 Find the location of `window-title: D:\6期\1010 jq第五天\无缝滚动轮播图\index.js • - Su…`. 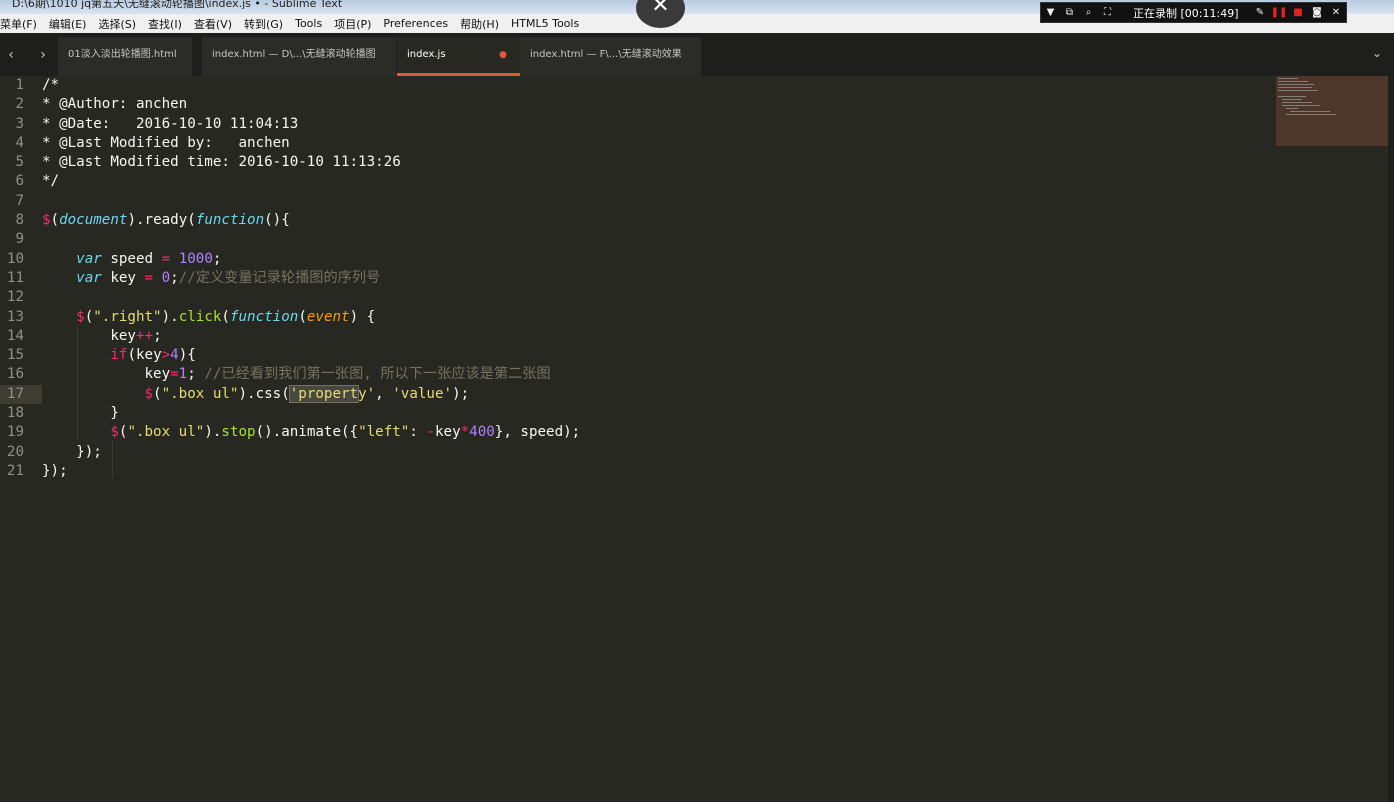

window-title: D:\6期\1010 jq第五天\无缝滚动轮播图\index.js • - Su… is located at coordinates (177, 5).